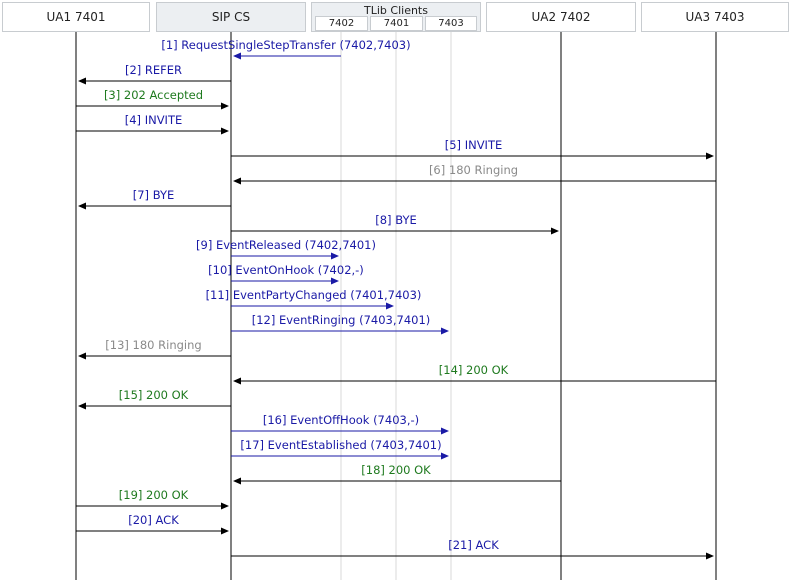 The image size is (792, 582). I want to click on message-2: [2] REFER, so click(154, 74).